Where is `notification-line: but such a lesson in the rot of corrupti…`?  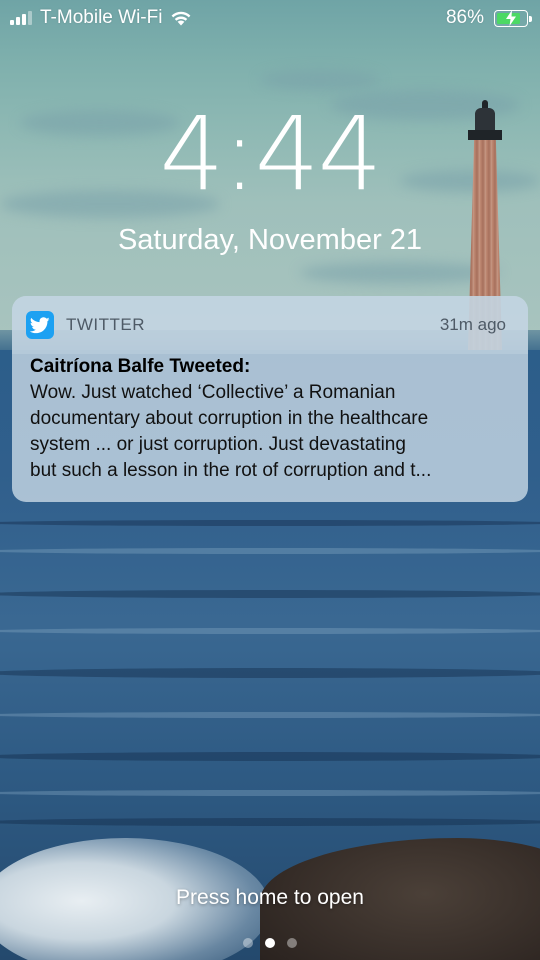 notification-line: but such a lesson in the rot of corrupti… is located at coordinates (231, 470).